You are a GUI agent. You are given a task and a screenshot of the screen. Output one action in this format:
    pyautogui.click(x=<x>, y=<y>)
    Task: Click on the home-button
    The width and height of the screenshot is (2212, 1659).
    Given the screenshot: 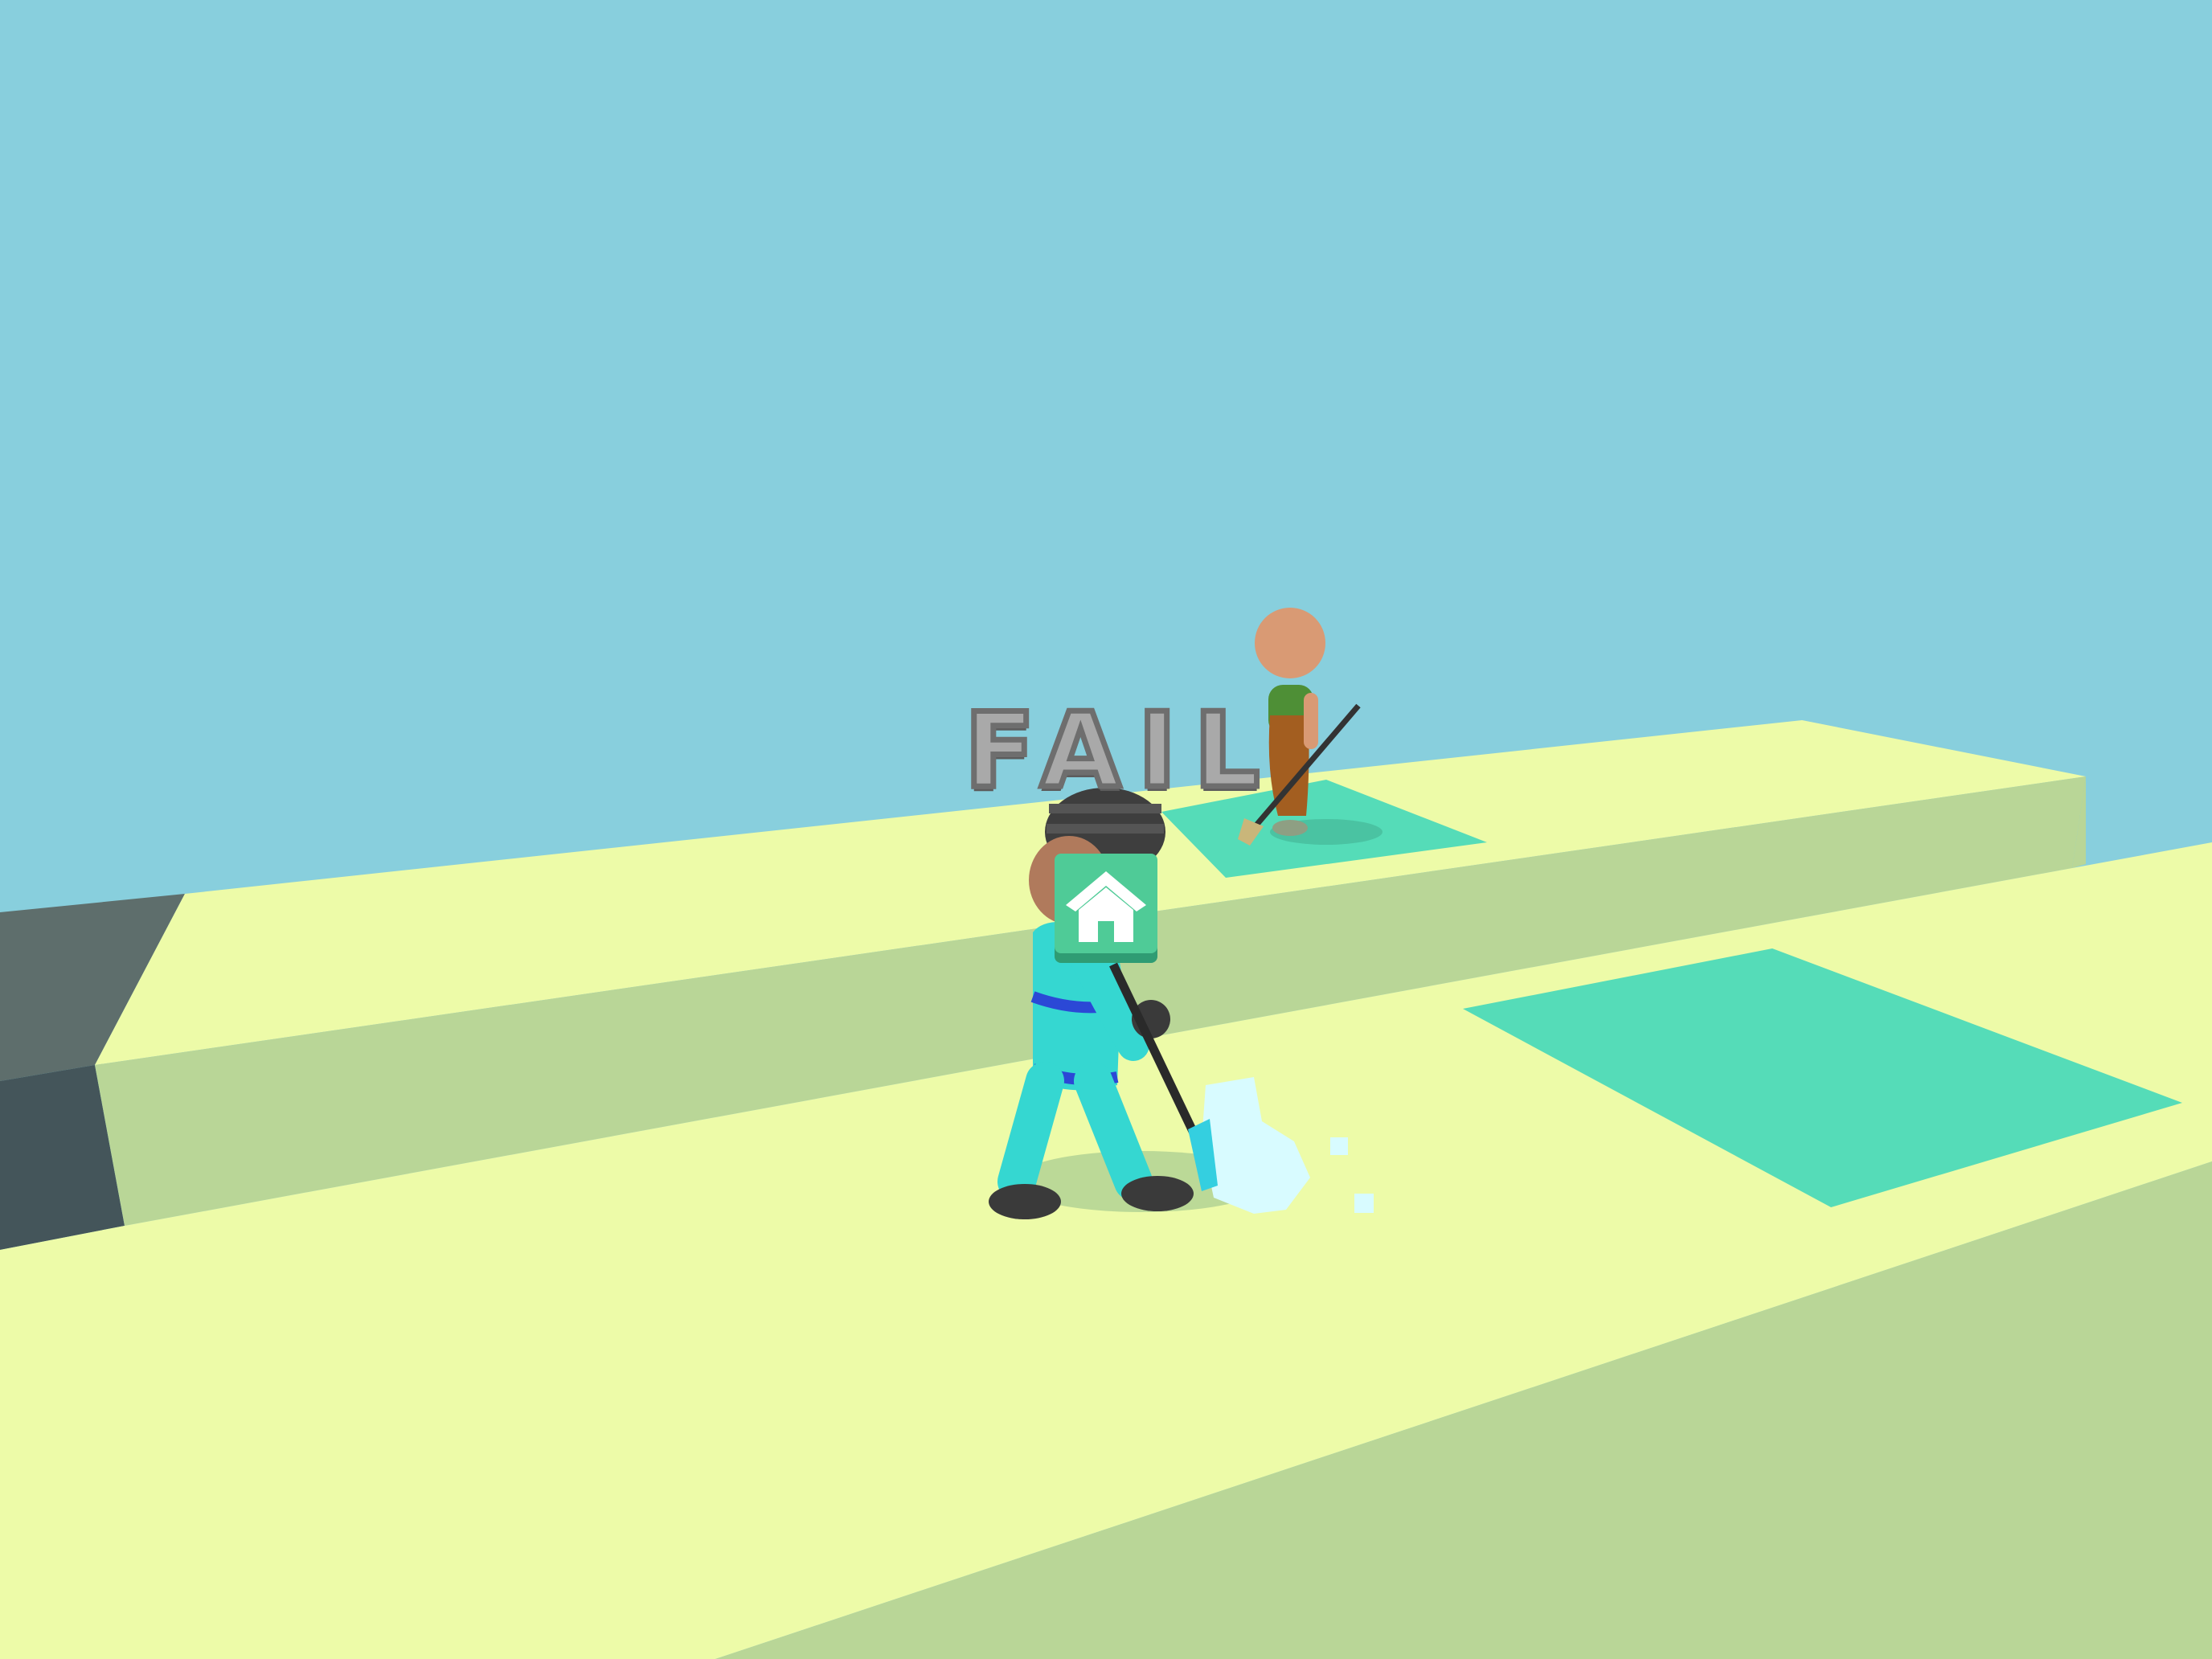 What is the action you would take?
    pyautogui.click(x=1106, y=908)
    